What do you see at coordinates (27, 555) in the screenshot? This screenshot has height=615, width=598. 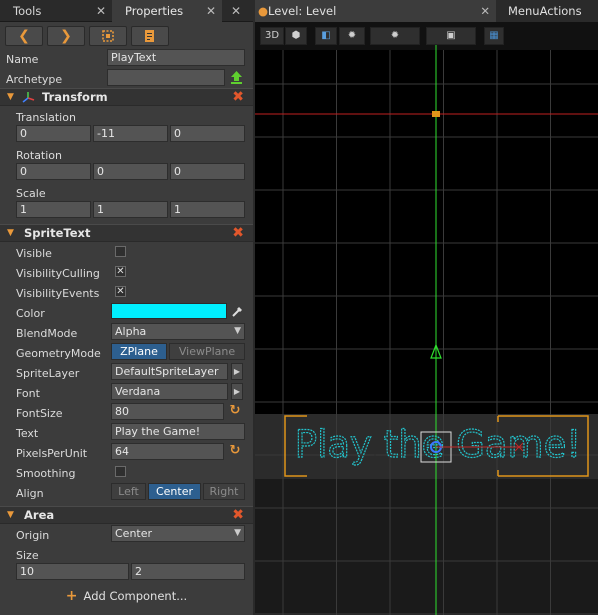 I see `size-label: Size` at bounding box center [27, 555].